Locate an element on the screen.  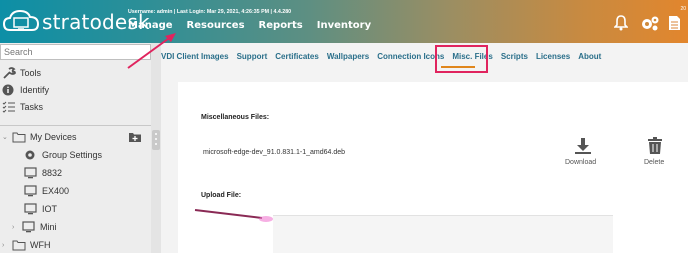
bell-icon is located at coordinates (621, 23).